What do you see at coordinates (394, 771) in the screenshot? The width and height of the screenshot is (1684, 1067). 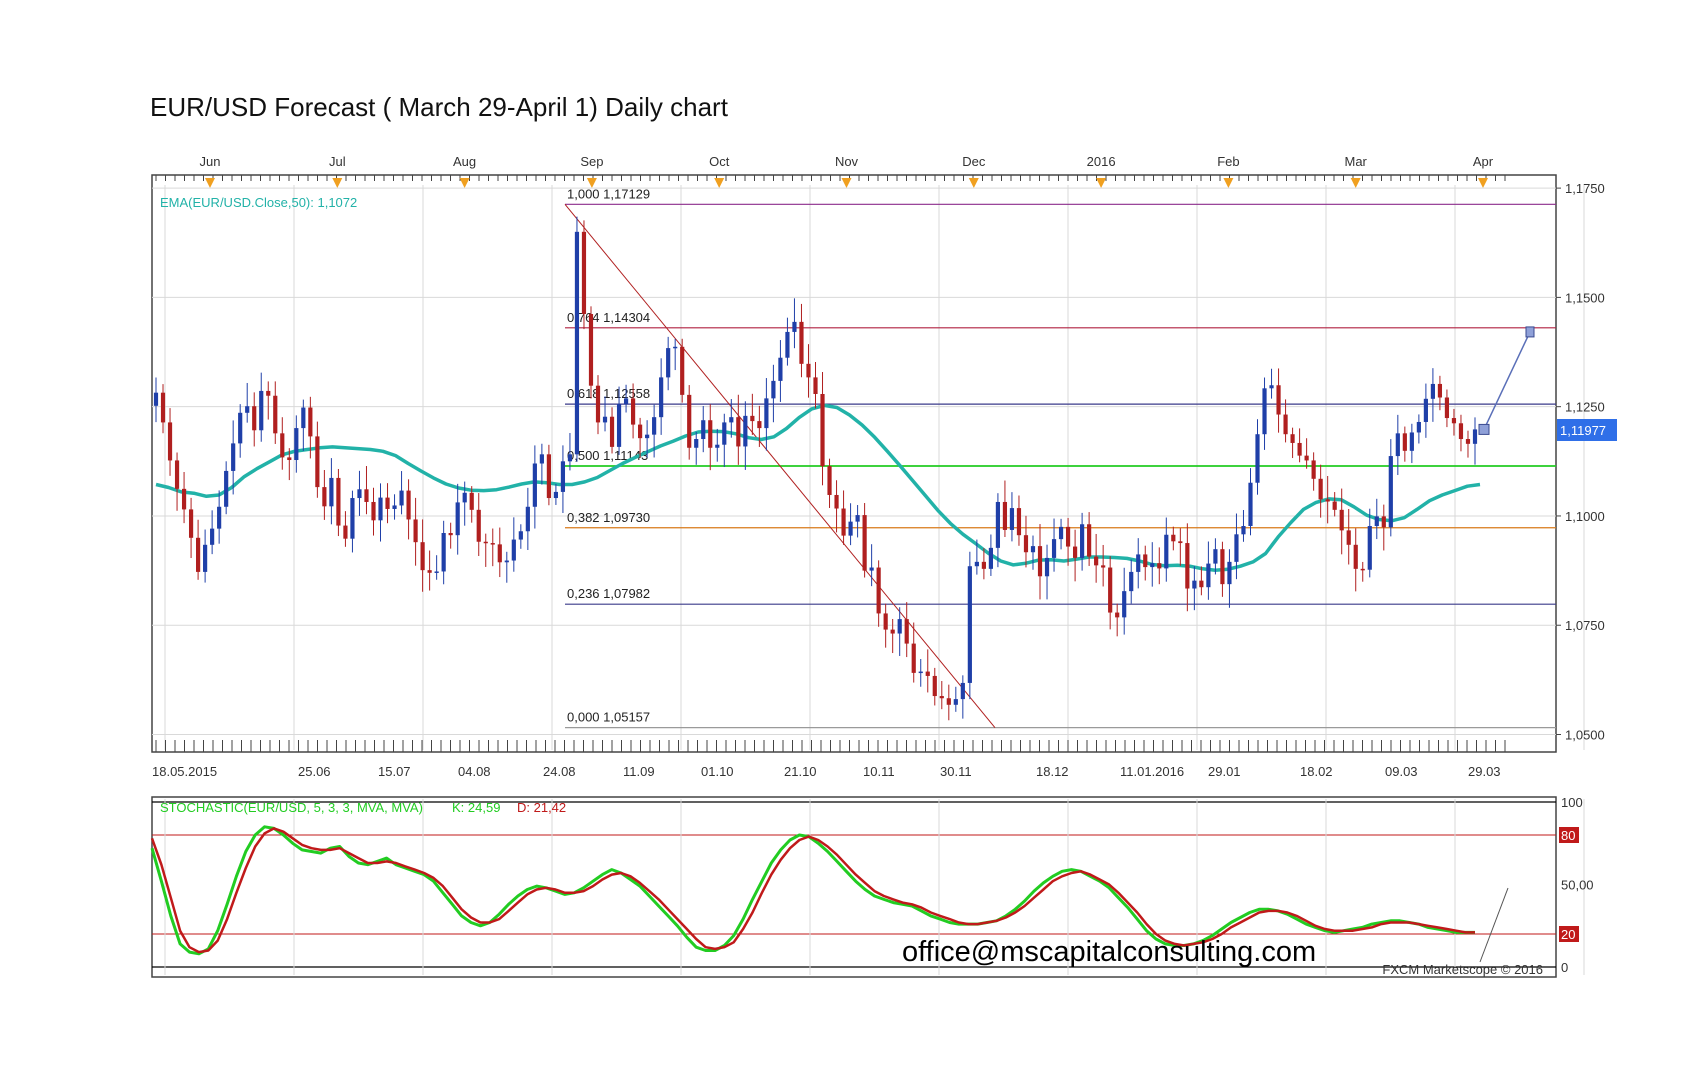 I see `date-tick-label: 15.07` at bounding box center [394, 771].